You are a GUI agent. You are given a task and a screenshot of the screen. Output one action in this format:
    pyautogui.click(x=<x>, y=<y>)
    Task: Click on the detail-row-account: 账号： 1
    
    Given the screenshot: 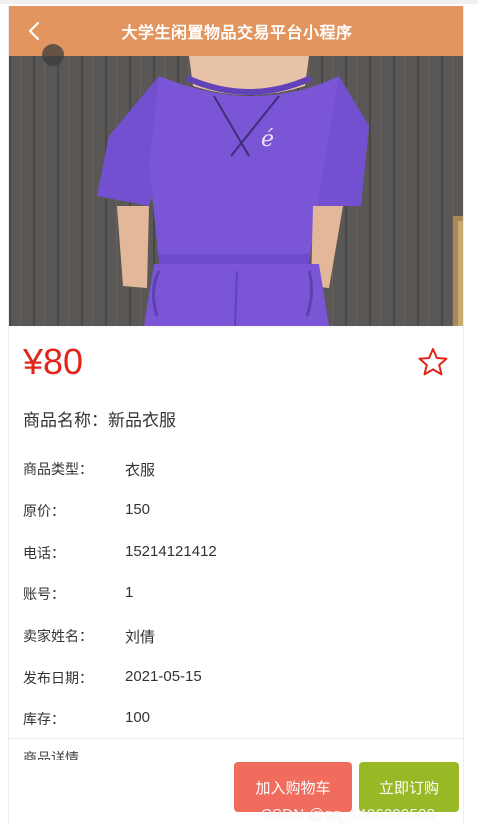 What is the action you would take?
    pyautogui.click(x=78, y=594)
    